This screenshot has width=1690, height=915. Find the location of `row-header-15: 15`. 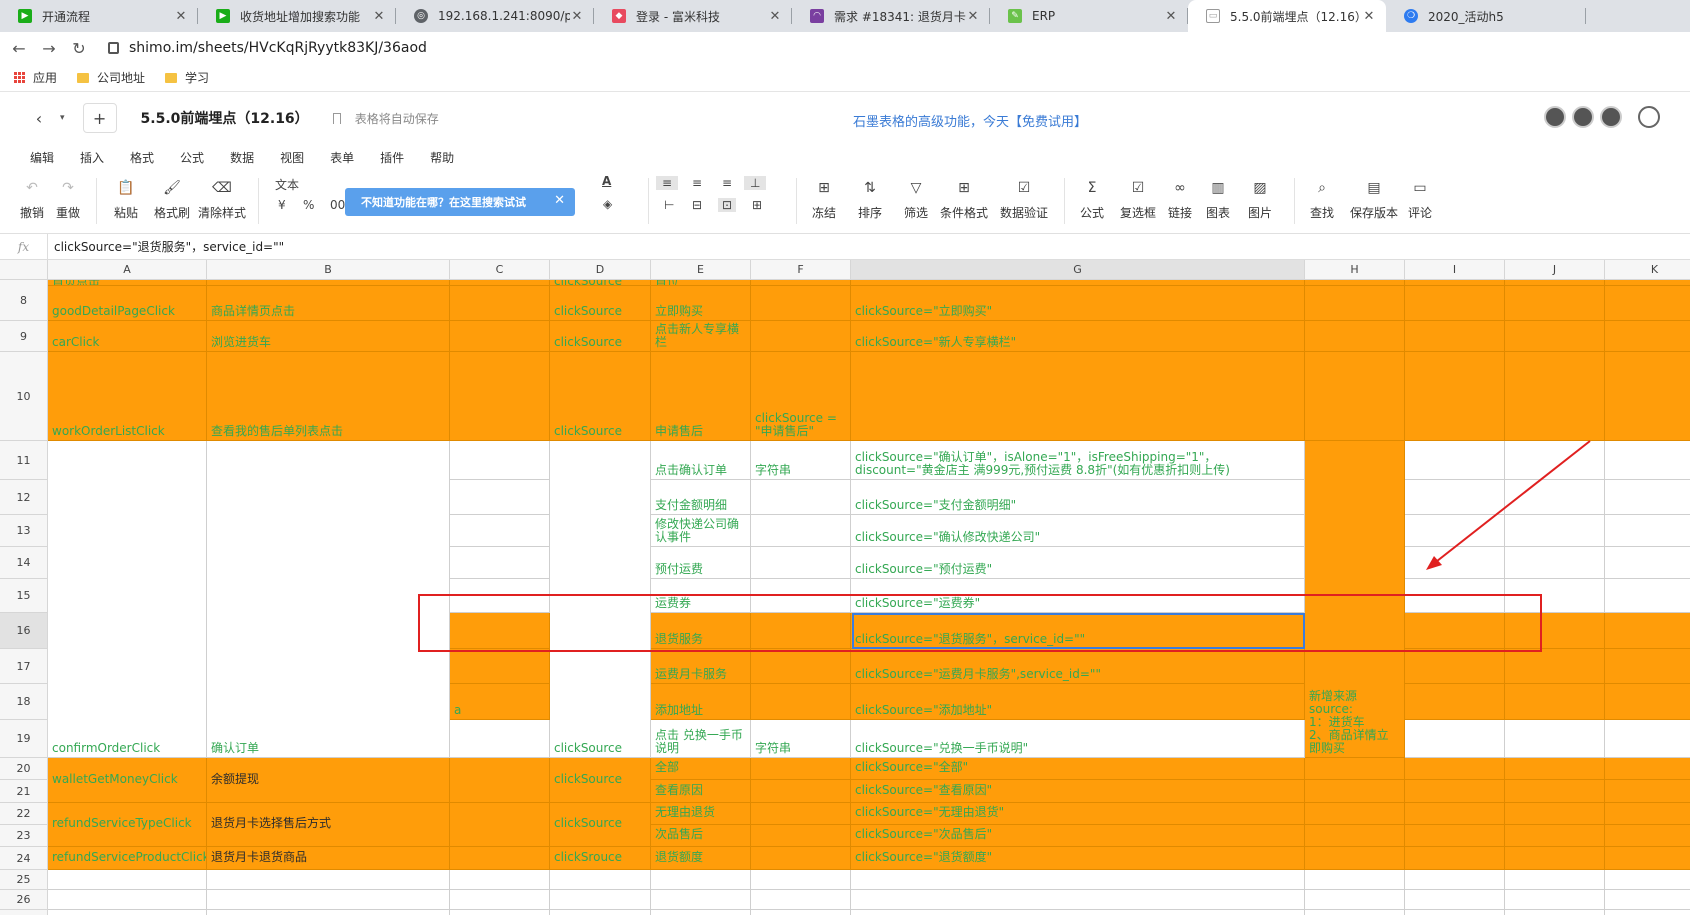

row-header-15: 15 is located at coordinates (24, 596).